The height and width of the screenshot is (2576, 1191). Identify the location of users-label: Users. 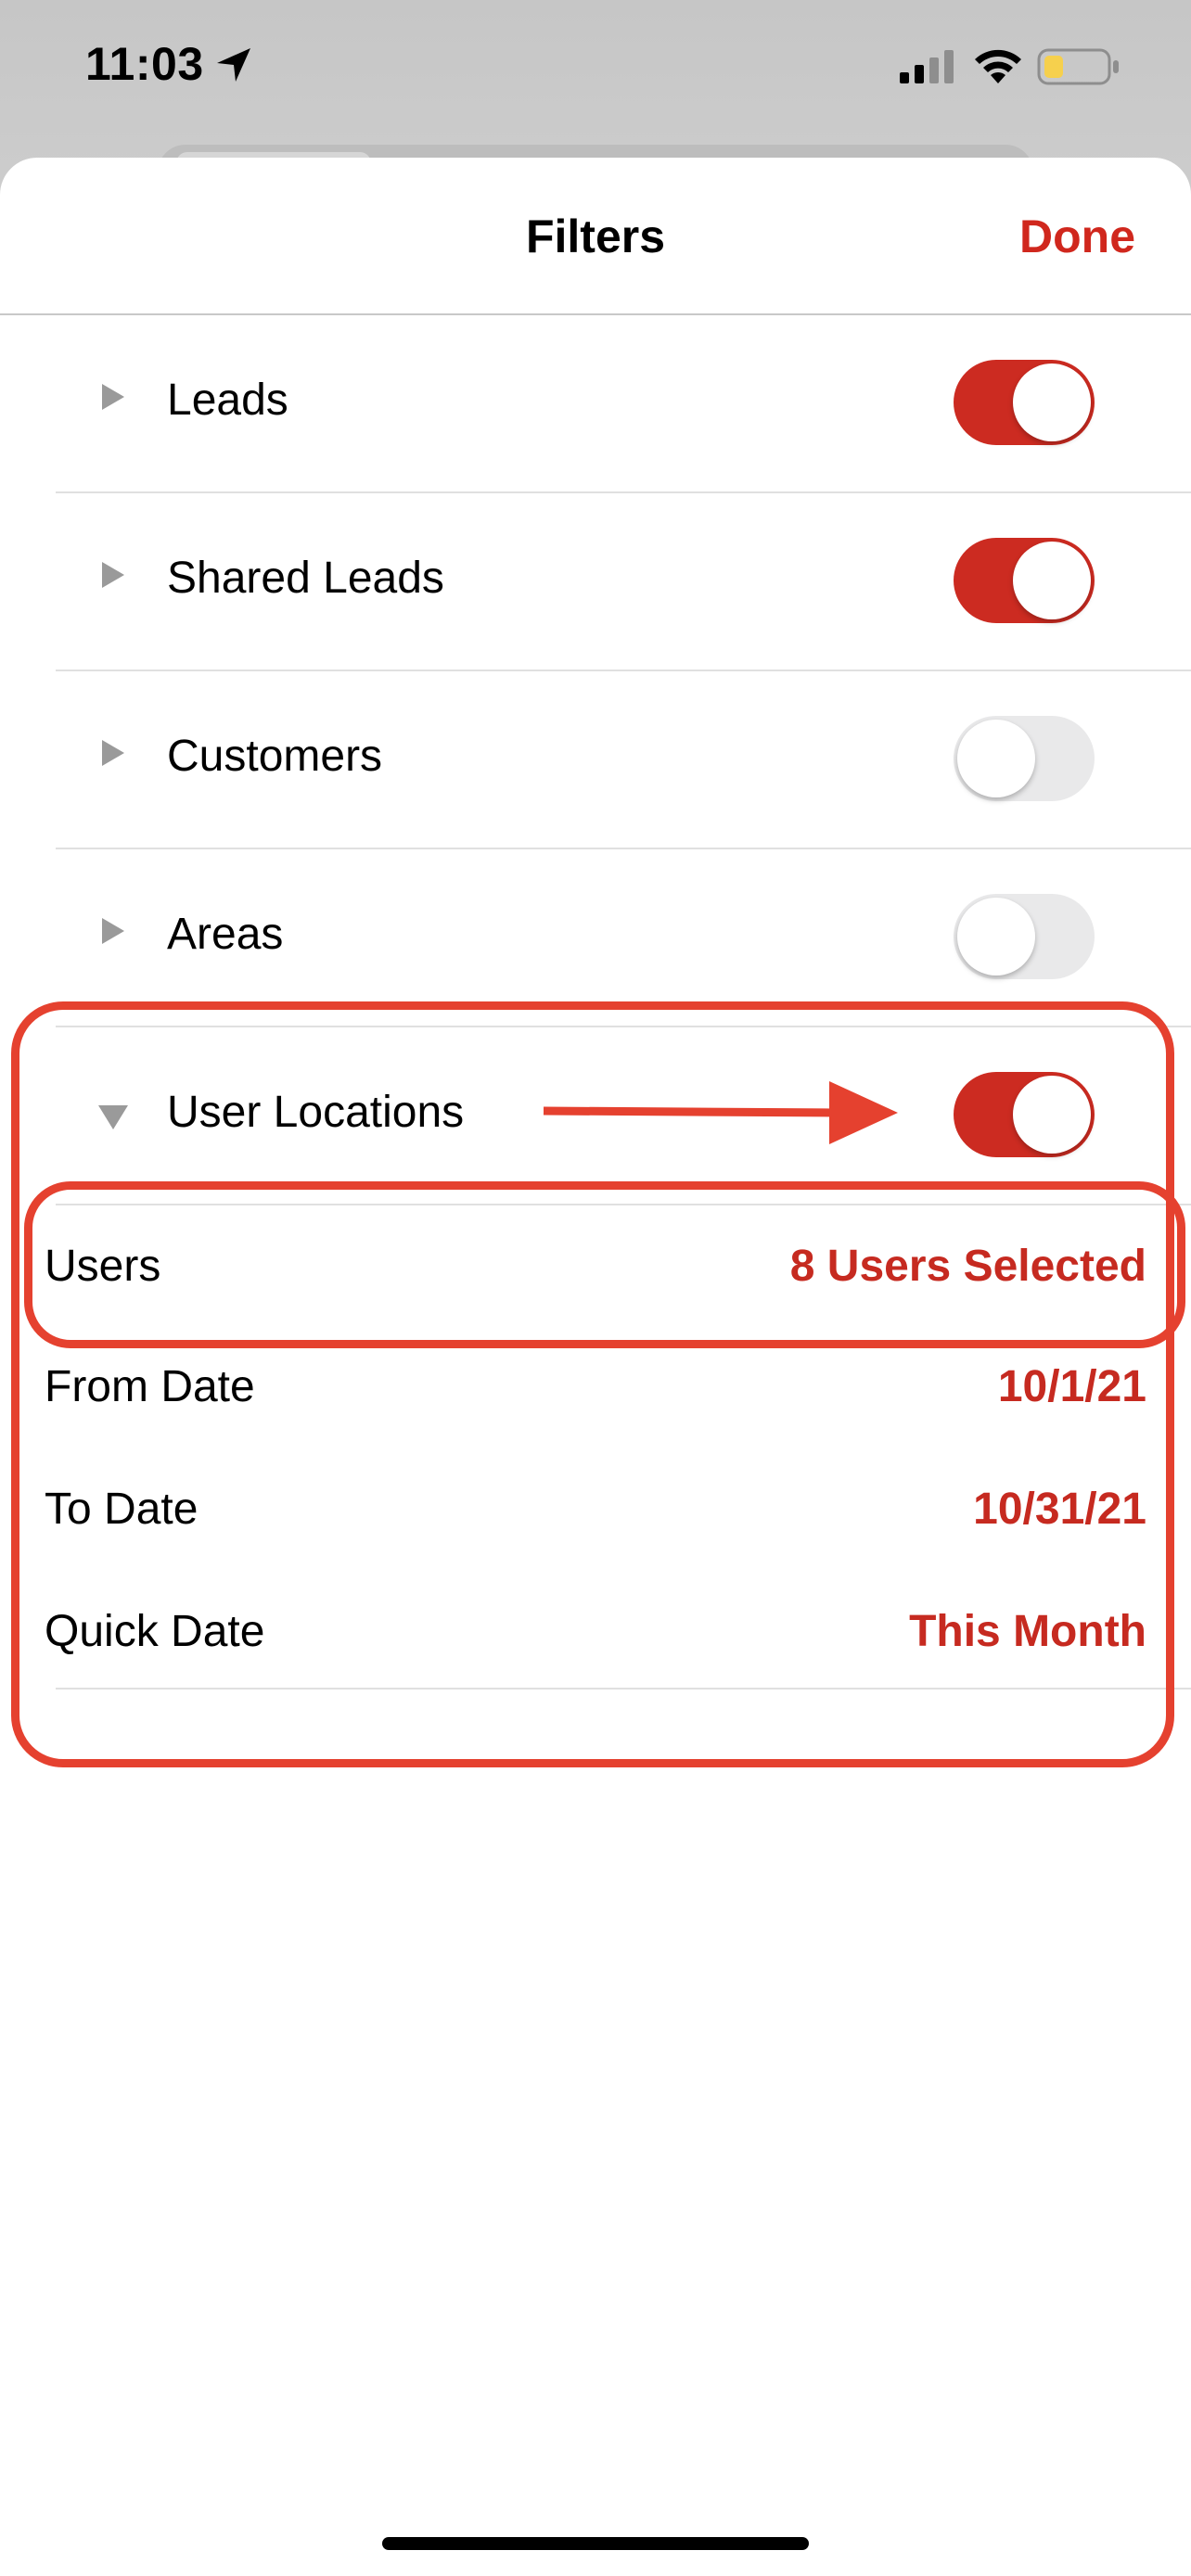
(103, 1266).